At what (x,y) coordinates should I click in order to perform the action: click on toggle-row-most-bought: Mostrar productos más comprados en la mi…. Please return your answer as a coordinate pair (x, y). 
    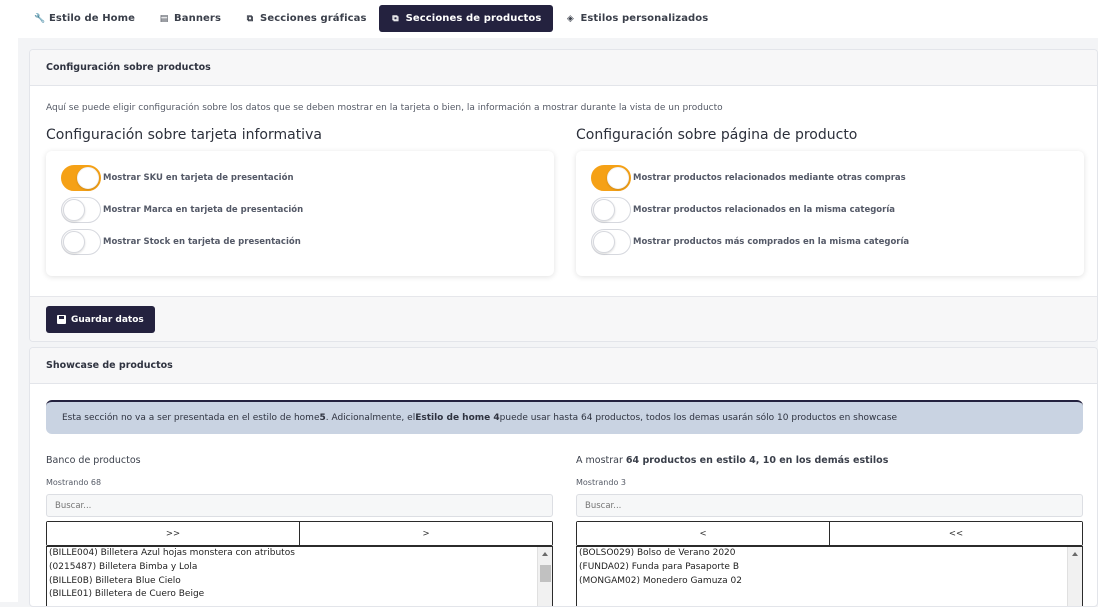
    Looking at the image, I should click on (750, 242).